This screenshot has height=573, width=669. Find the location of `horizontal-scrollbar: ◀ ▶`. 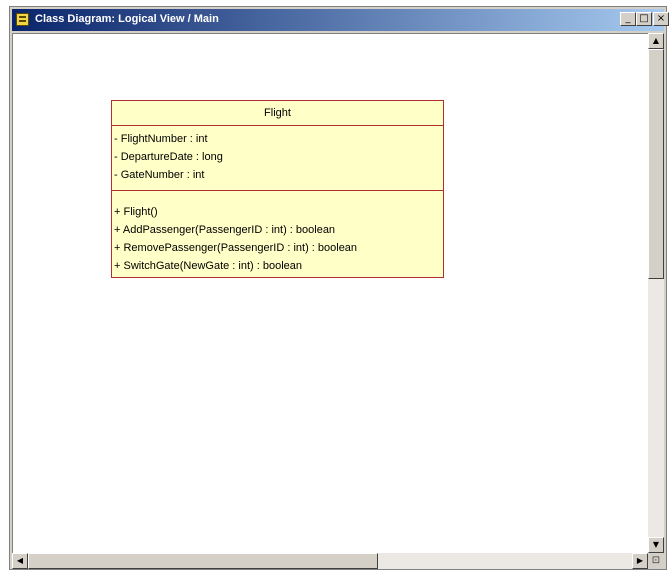

horizontal-scrollbar: ◀ ▶ is located at coordinates (330, 561).